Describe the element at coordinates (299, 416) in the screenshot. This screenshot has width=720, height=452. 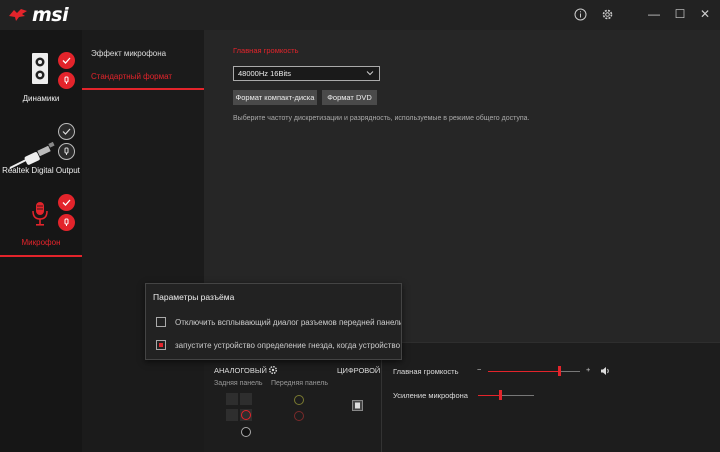
I see `front-jack-mic` at that location.